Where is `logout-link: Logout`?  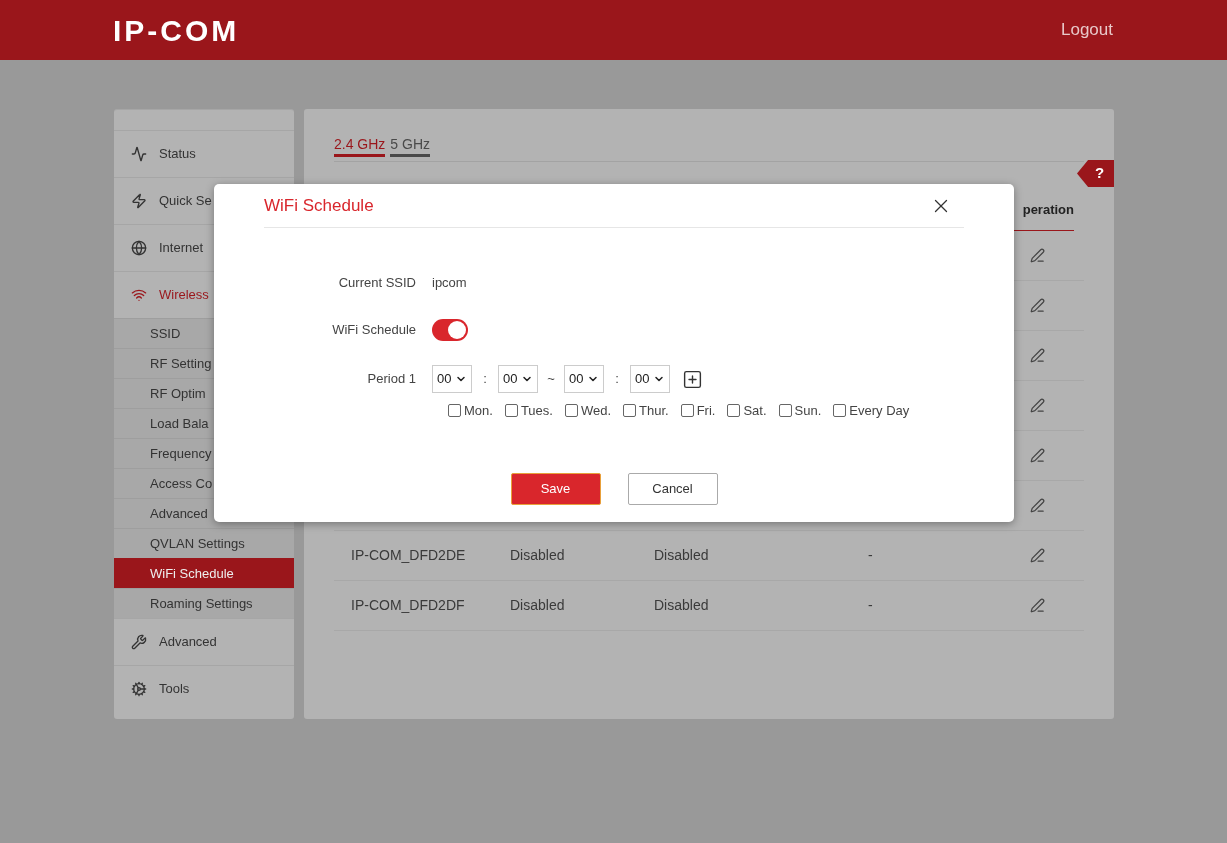 logout-link: Logout is located at coordinates (1087, 30).